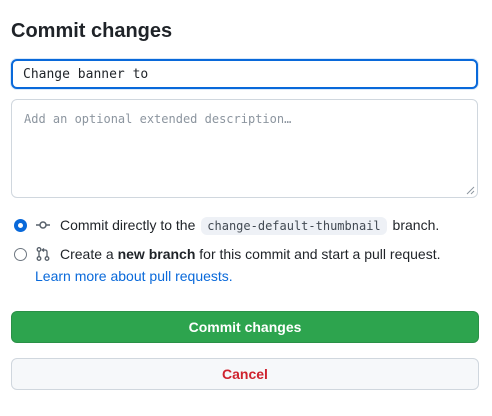 The width and height of the screenshot is (492, 416). Describe the element at coordinates (245, 327) in the screenshot. I see `commit-changes-button: Commit changes` at that location.